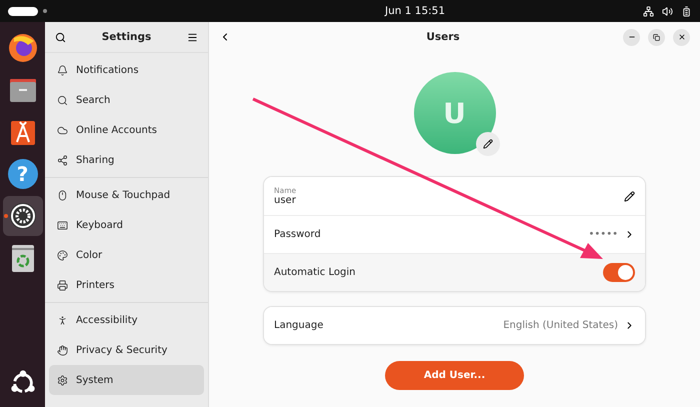 The height and width of the screenshot is (407, 700). Describe the element at coordinates (629, 196) in the screenshot. I see `edit-icon` at that location.